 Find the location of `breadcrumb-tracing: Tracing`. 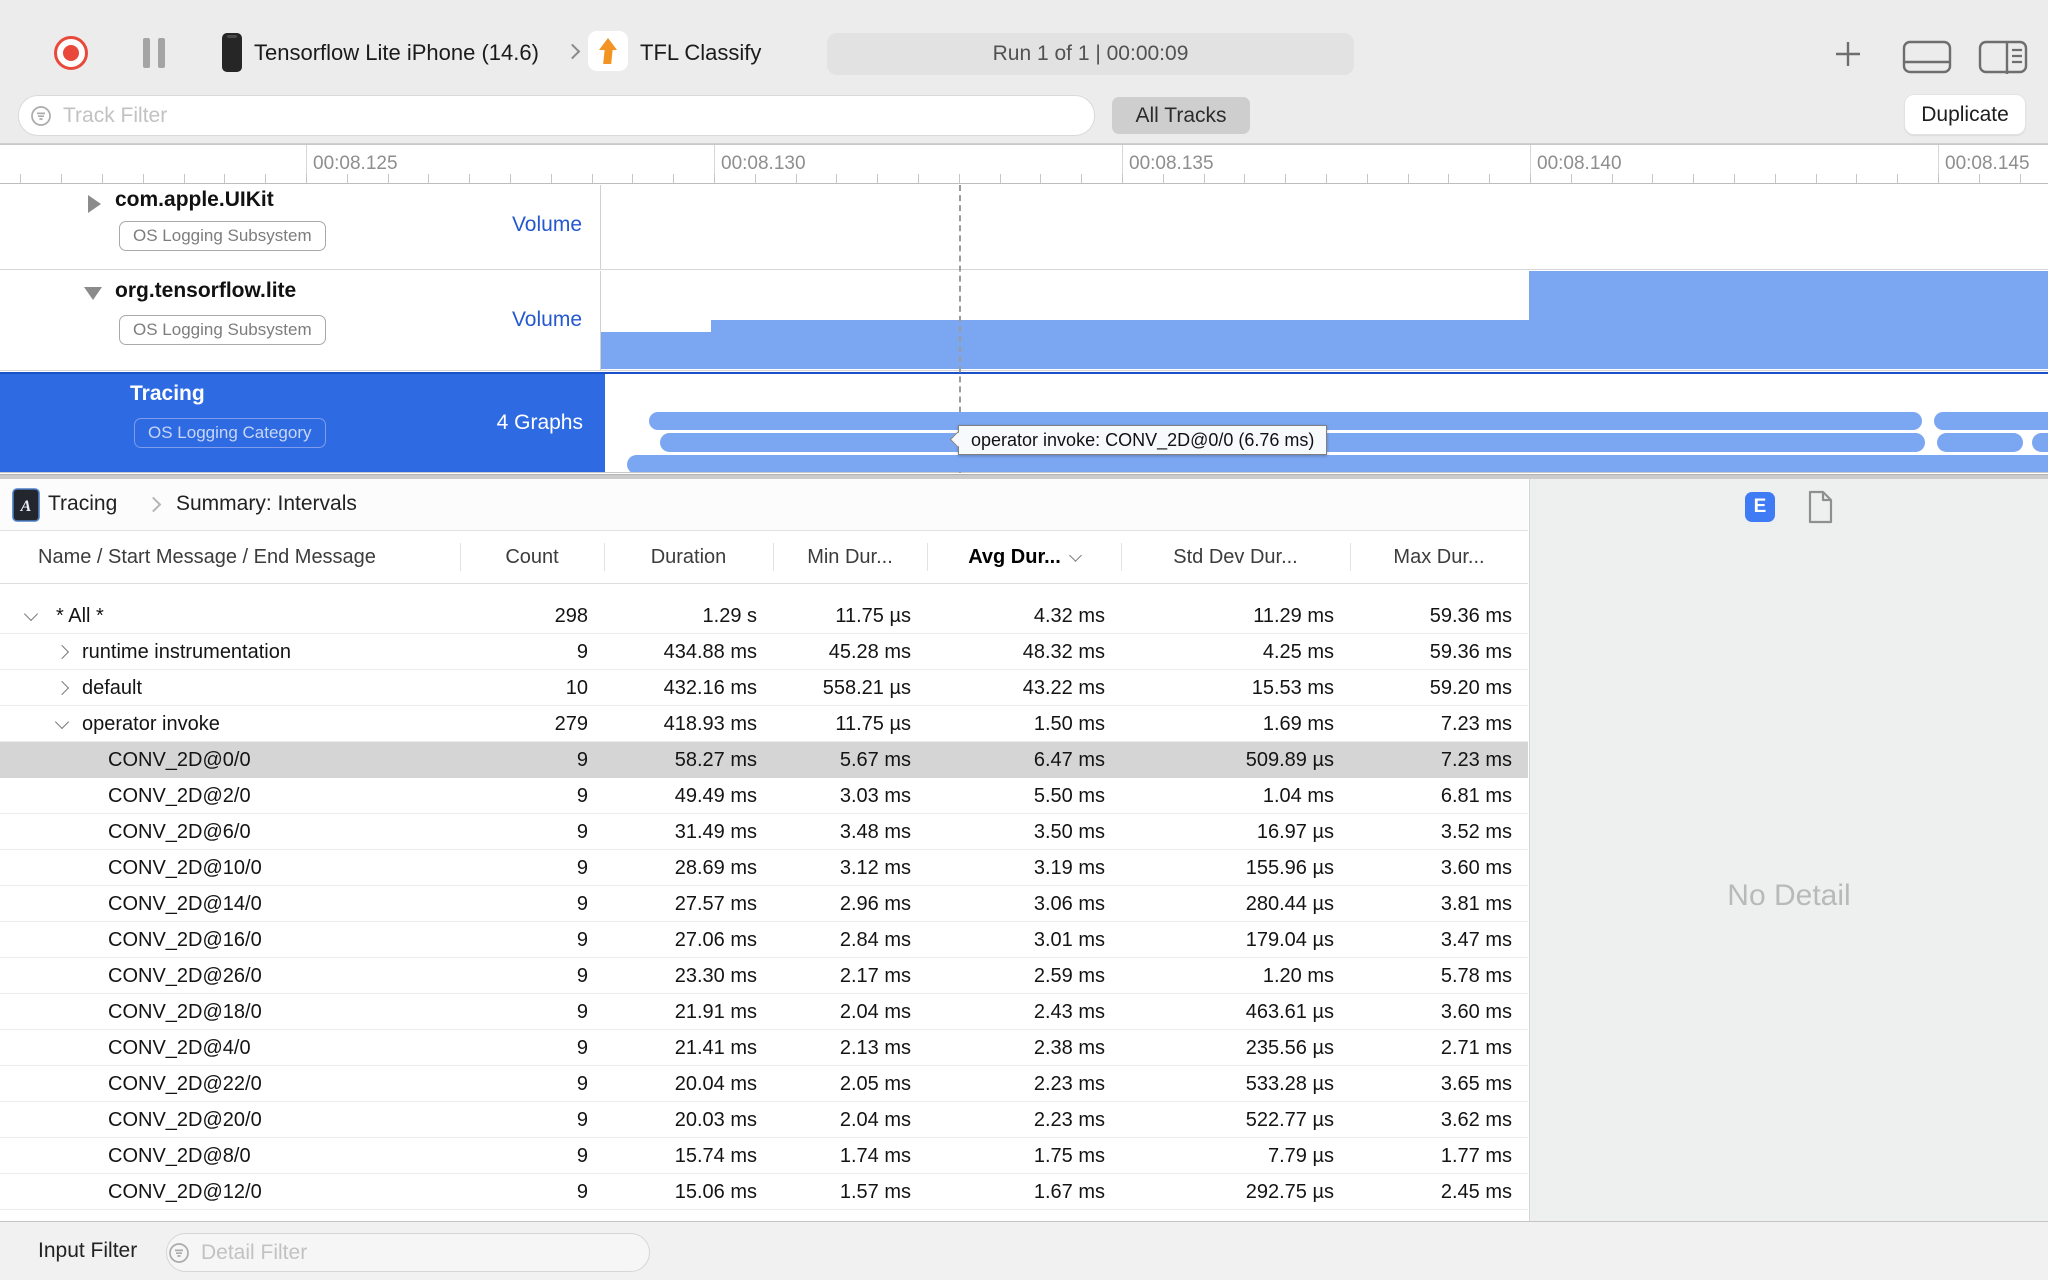

breadcrumb-tracing: Tracing is located at coordinates (82, 504).